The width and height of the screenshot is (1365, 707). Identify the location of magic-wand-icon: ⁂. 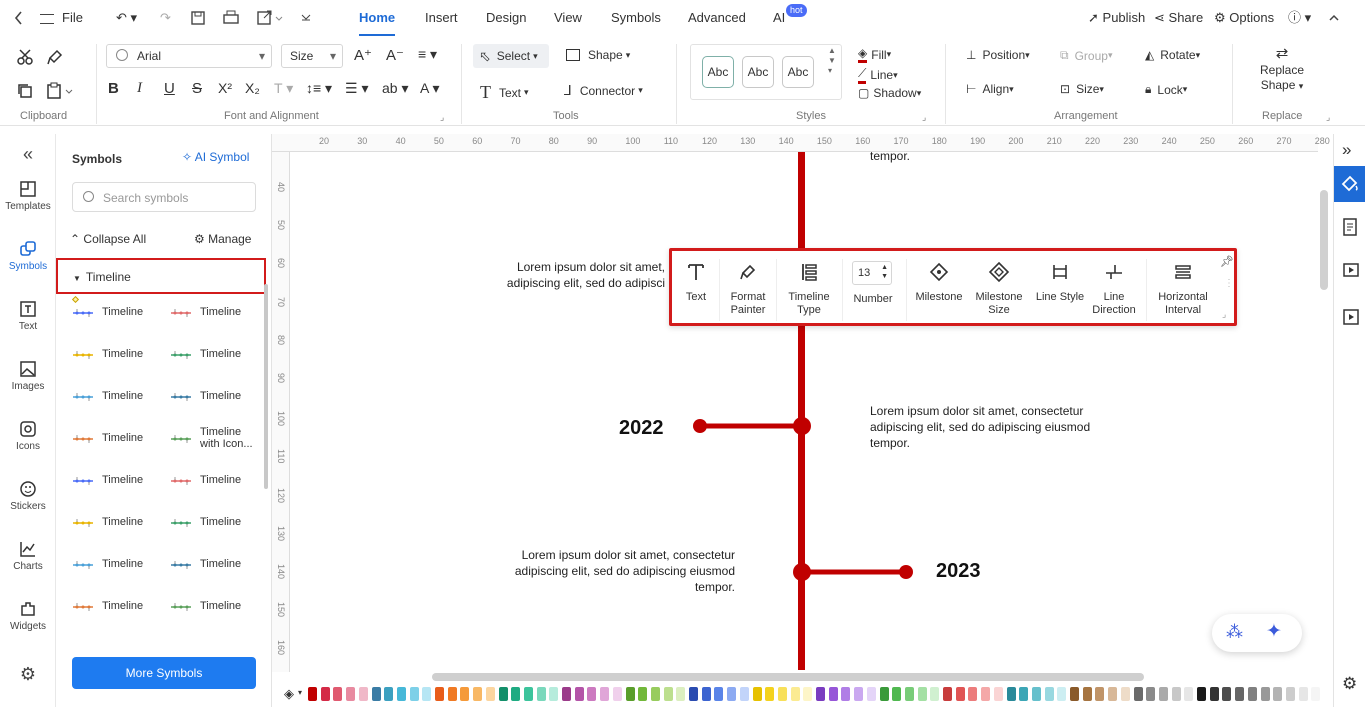
(1234, 632).